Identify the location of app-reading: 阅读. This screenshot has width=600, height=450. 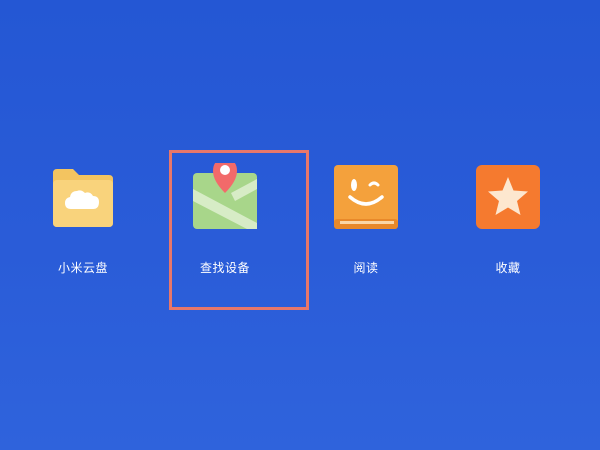
(366, 219).